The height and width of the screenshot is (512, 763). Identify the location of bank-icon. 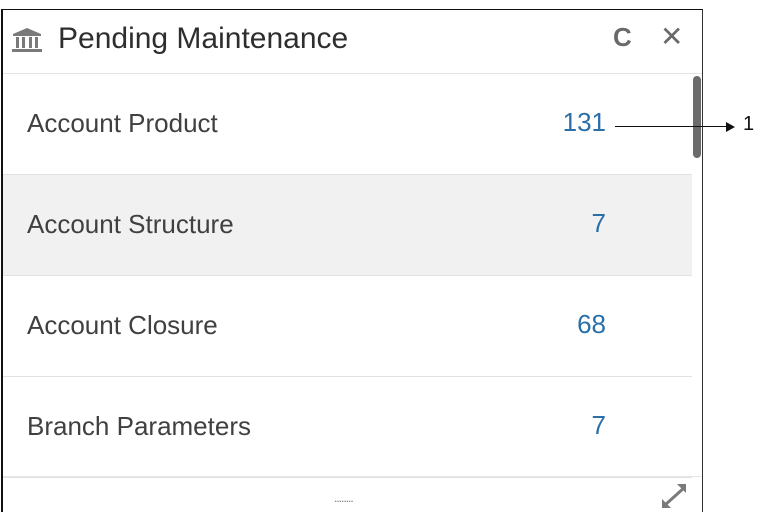
(27, 40).